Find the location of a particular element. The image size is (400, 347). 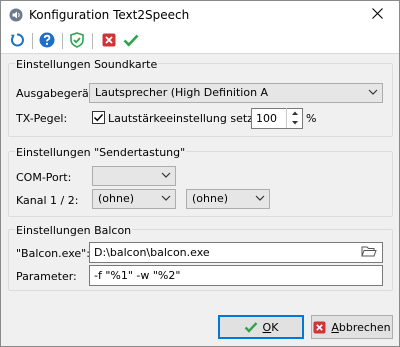

reset-button is located at coordinates (17, 41).